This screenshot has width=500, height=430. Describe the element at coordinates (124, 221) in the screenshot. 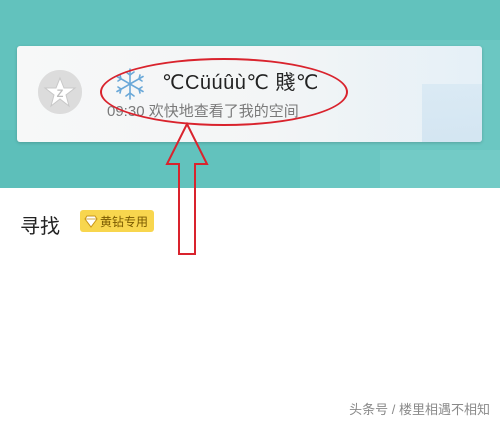

I see `badge-label: 黄钻专用` at that location.